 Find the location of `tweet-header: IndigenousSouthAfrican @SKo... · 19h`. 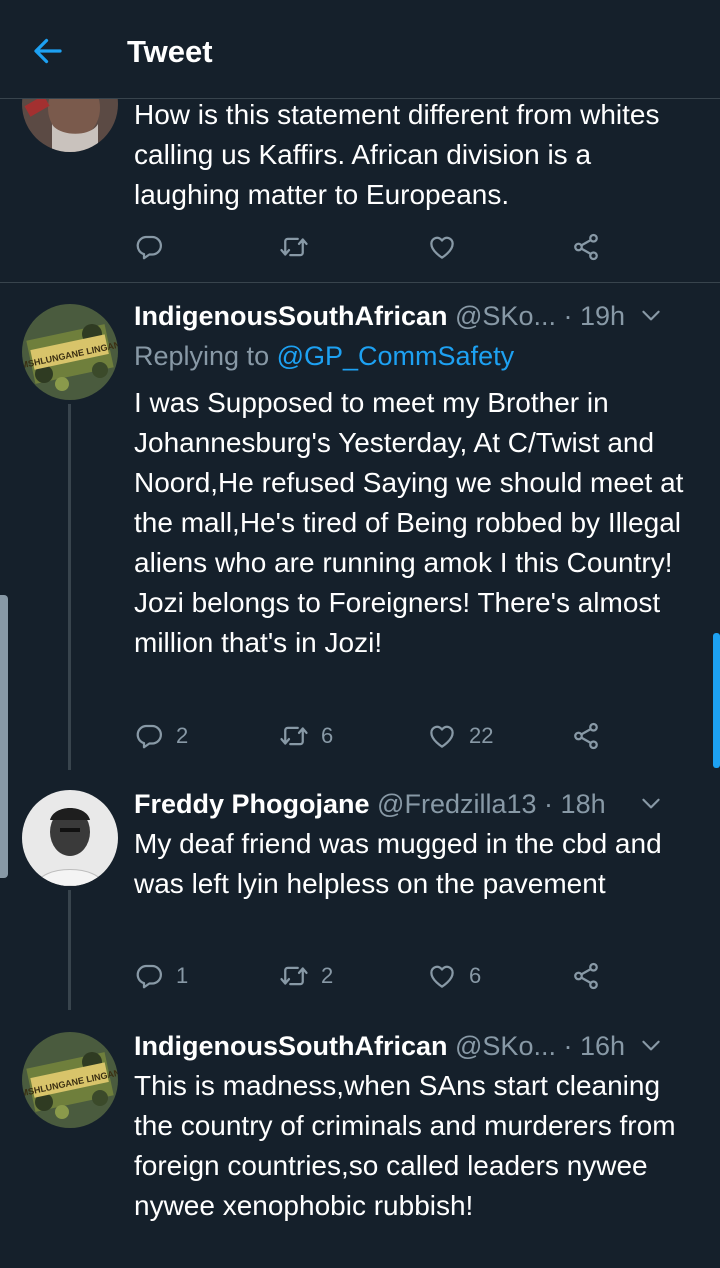

tweet-header: IndigenousSouthAfrican @SKo... · 19h is located at coordinates (412, 316).